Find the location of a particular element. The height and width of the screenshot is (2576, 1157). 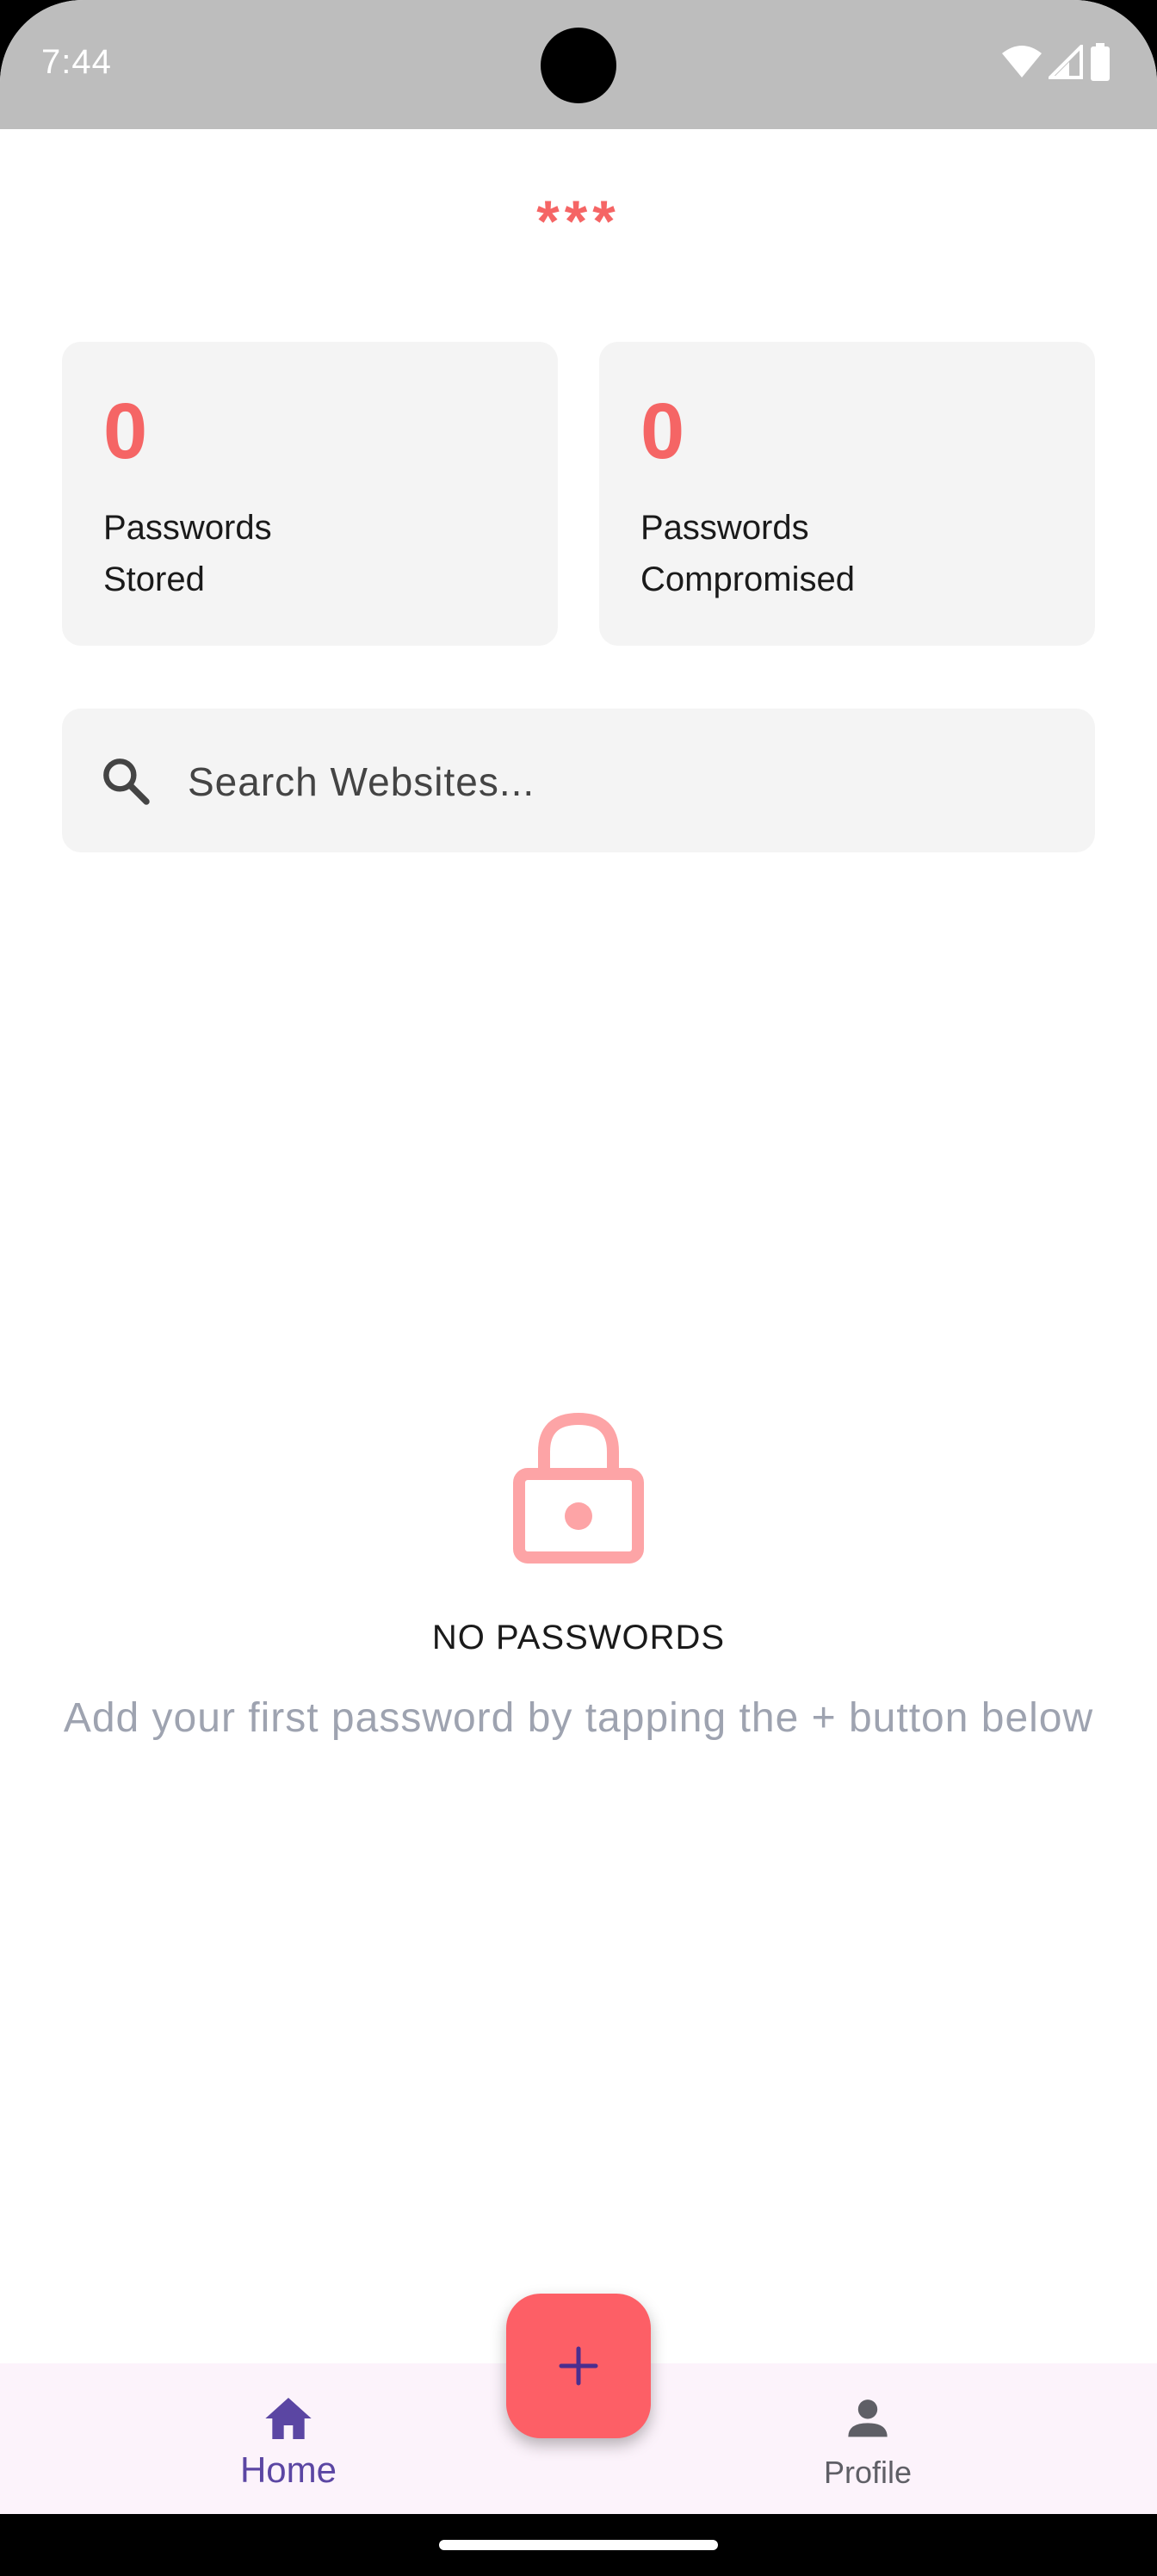

battery-icon is located at coordinates (1100, 62).